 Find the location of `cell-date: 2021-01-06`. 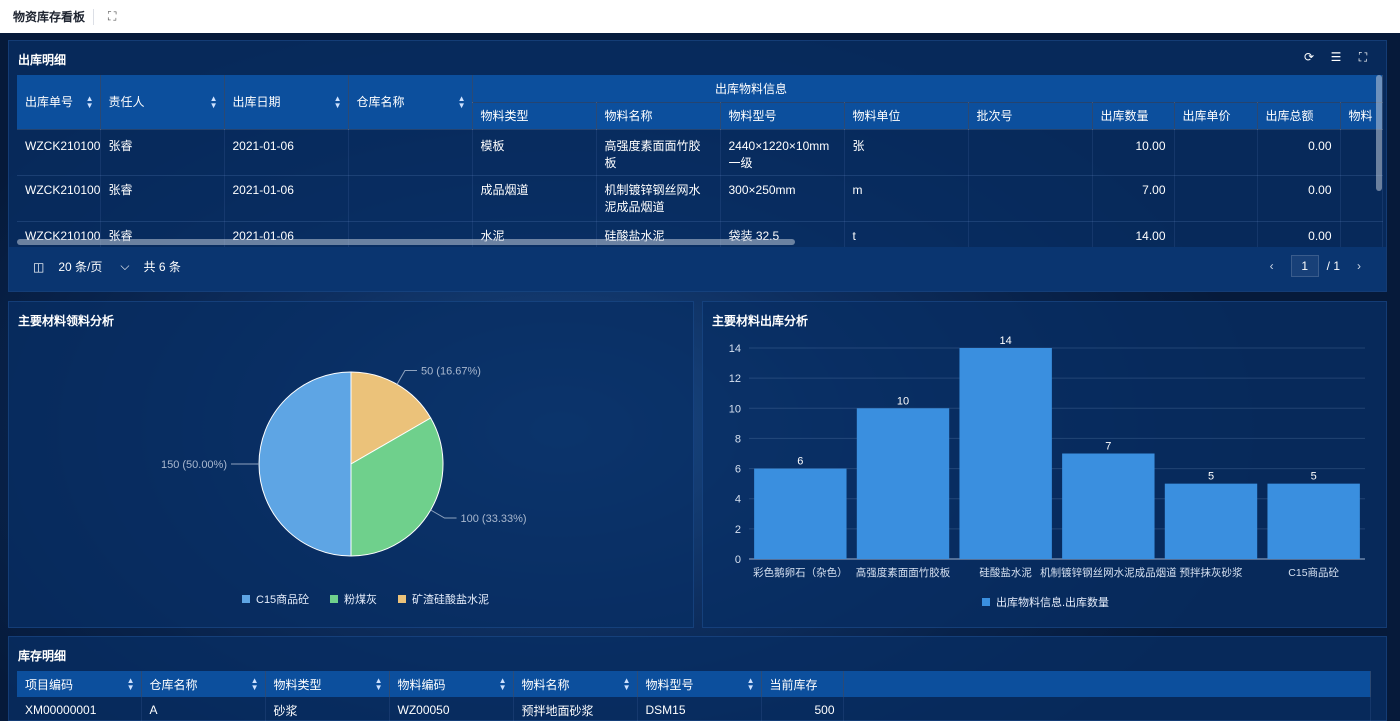

cell-date: 2021-01-06 is located at coordinates (286, 152).